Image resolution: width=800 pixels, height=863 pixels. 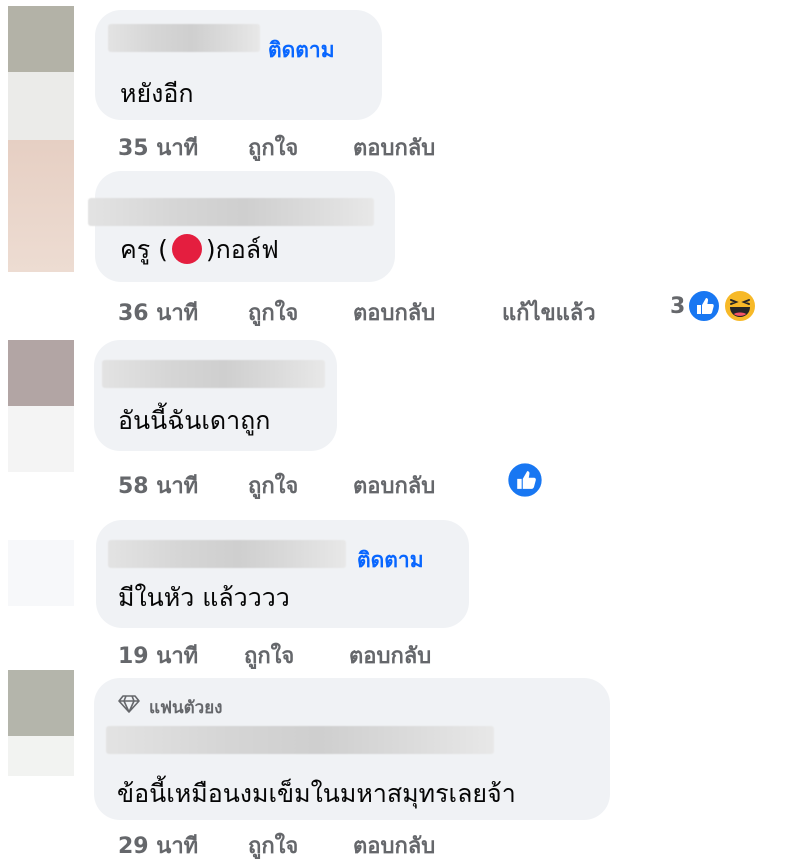 I want to click on reaction-count: 3, so click(x=678, y=306).